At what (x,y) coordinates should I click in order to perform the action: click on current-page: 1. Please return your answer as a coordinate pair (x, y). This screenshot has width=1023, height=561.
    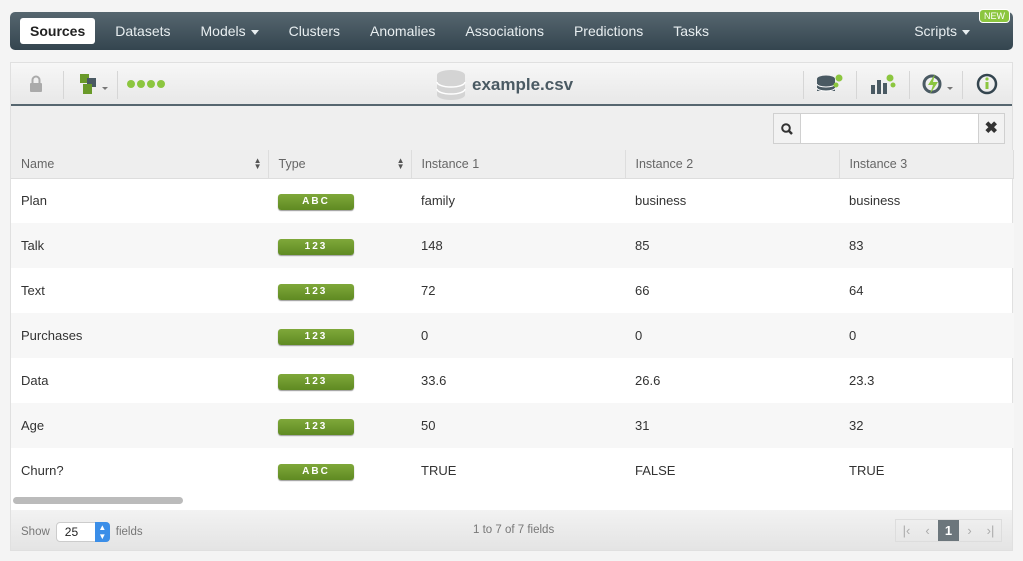
    Looking at the image, I should click on (948, 530).